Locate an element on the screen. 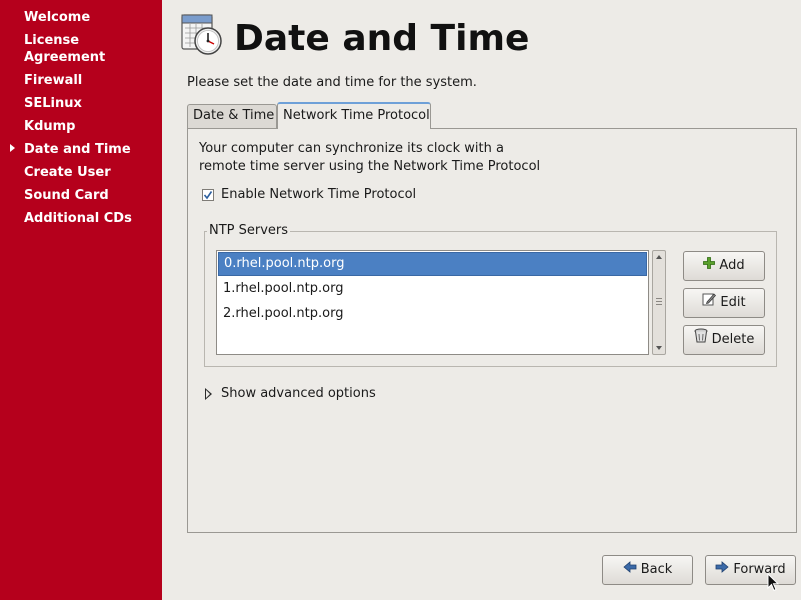  scroll-grip-icon is located at coordinates (659, 301).